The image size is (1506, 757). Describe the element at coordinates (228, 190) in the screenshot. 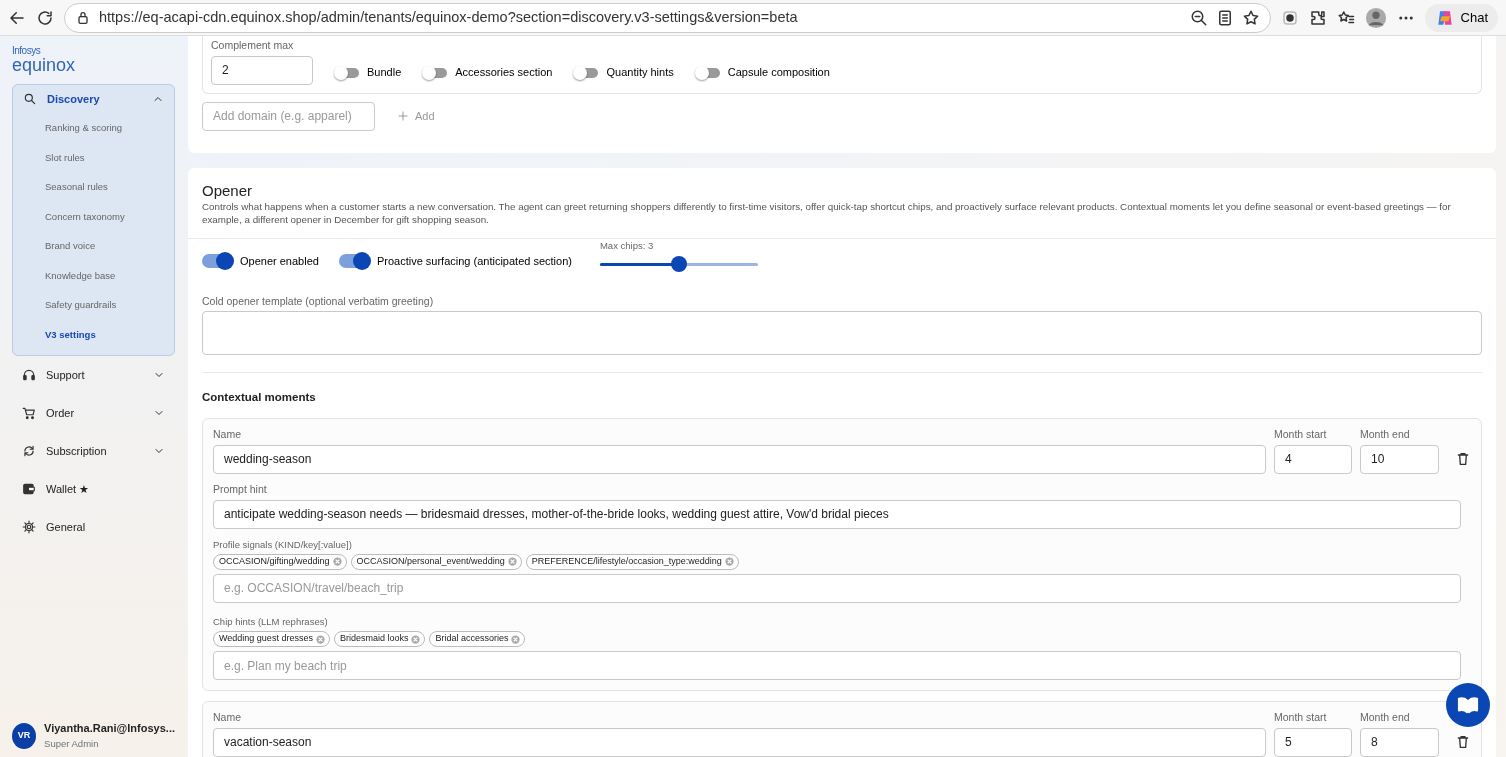

I see `section-title: Opener` at that location.